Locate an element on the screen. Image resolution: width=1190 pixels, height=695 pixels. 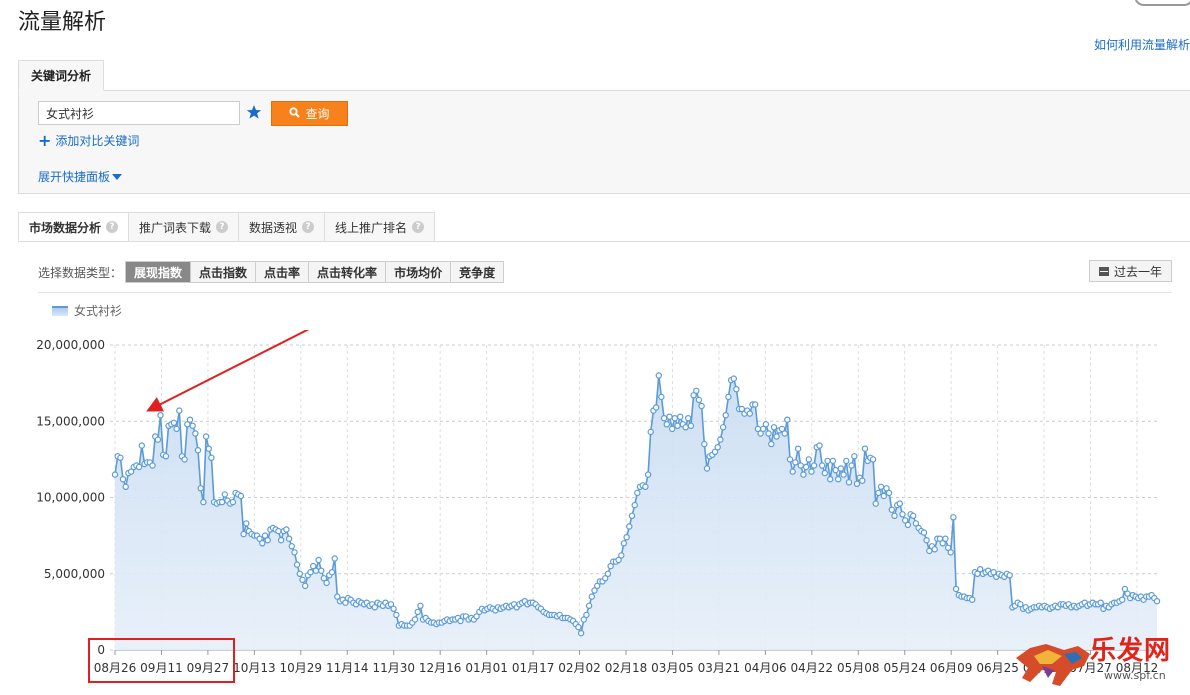
x-tick-label: 02月02 is located at coordinates (579, 668).